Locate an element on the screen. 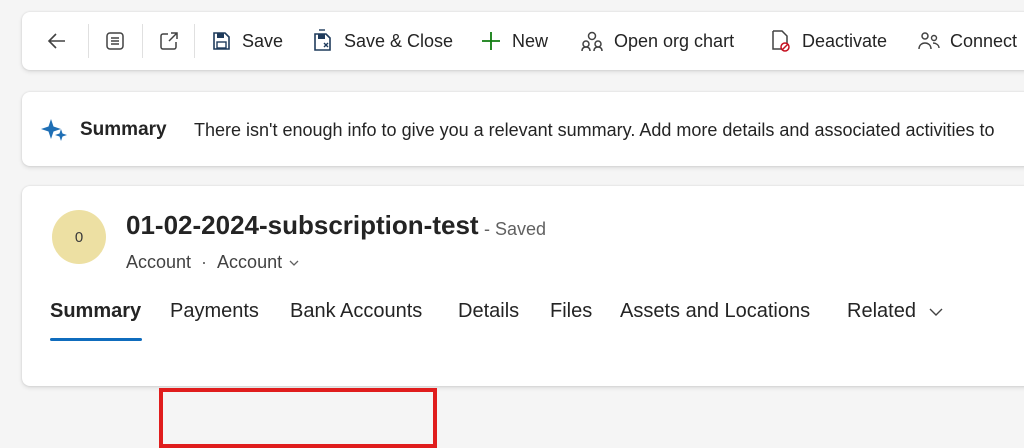 The image size is (1024, 448). record-title: 01-02-2024-subscription-test is located at coordinates (302, 225).